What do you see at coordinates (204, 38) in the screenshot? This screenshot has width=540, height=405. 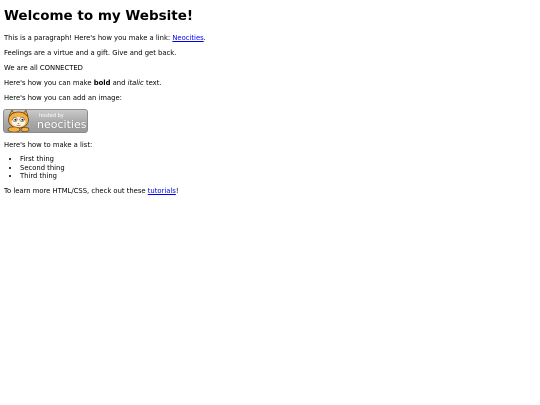 I see `intro-suffix: .` at bounding box center [204, 38].